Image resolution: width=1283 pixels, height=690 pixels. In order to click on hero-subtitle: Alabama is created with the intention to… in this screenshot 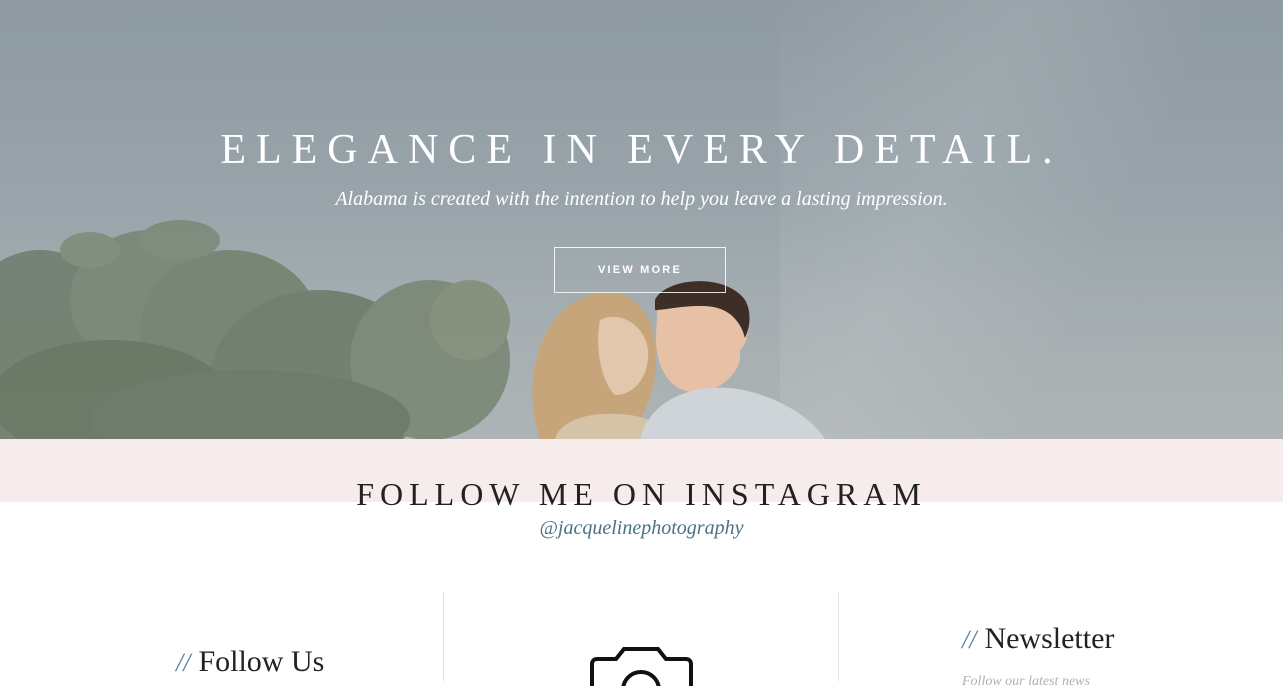, I will do `click(641, 199)`.